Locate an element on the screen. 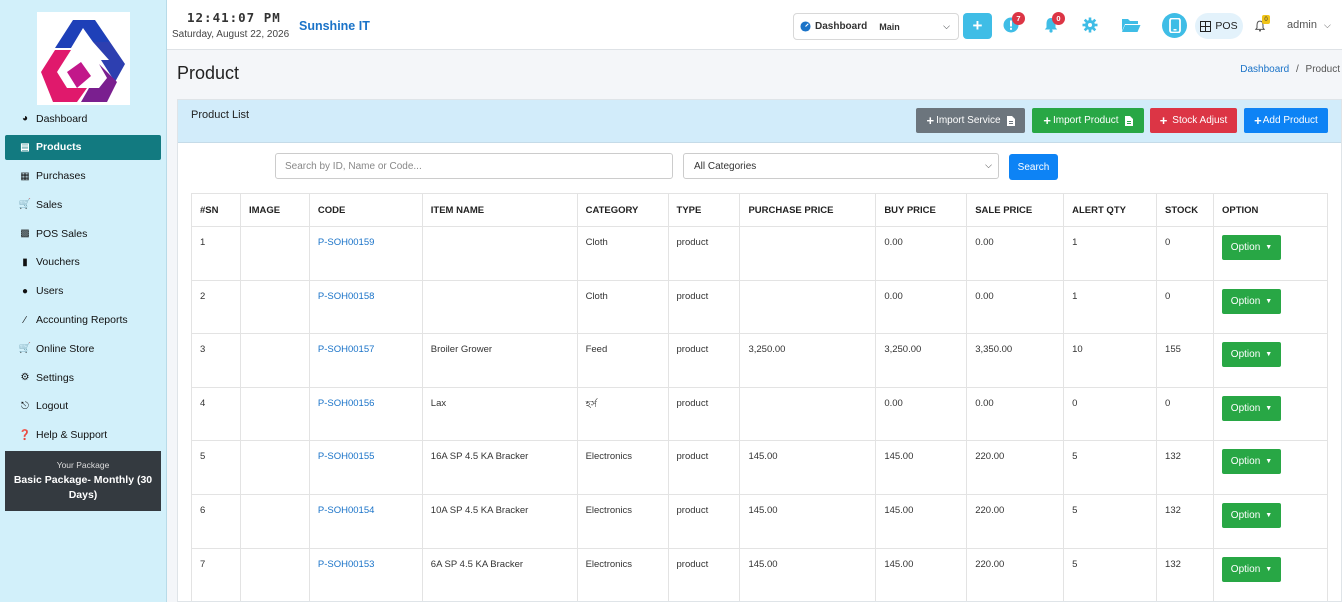  product-code-link: P-SOH00154 is located at coordinates (346, 510).